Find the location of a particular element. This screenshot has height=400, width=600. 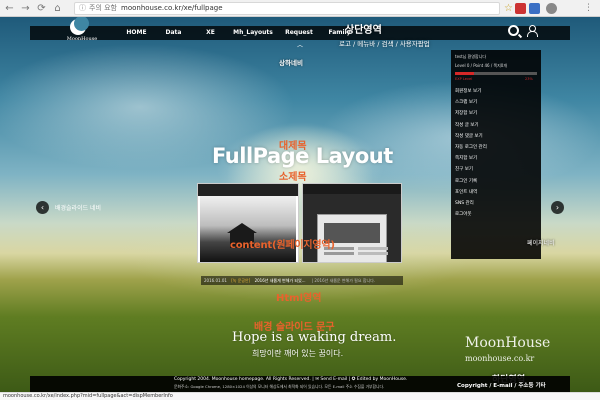

user-menu-item-sns: SNS 관리 is located at coordinates (471, 203).